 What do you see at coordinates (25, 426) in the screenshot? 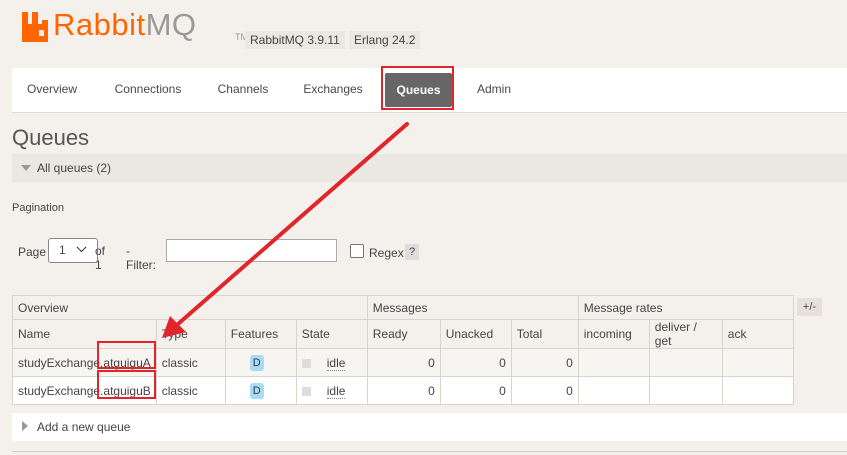
I see `expand-triangle-icon` at bounding box center [25, 426].